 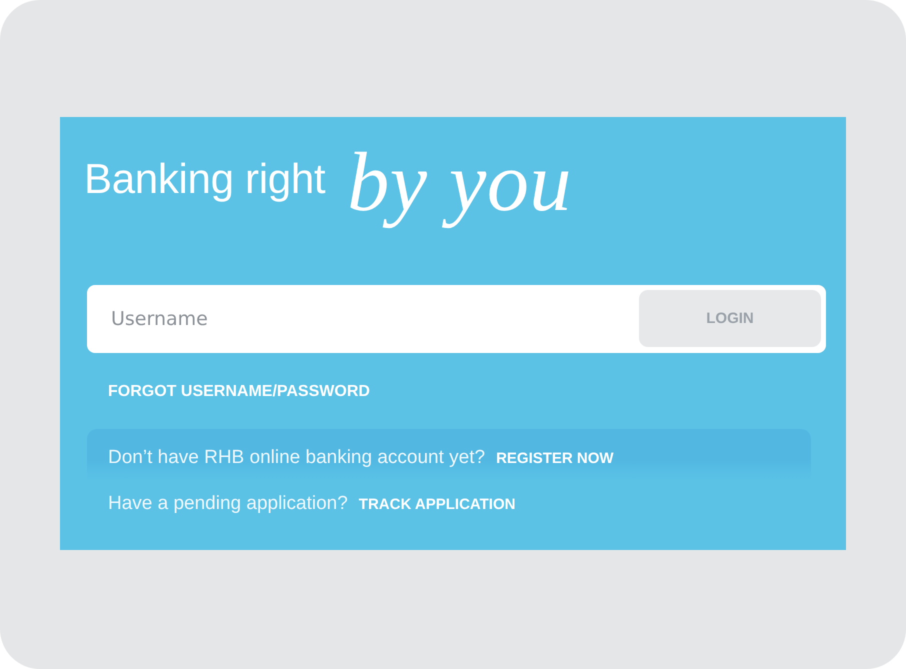 What do you see at coordinates (205, 179) in the screenshot?
I see `tagline-text: Banking right` at bounding box center [205, 179].